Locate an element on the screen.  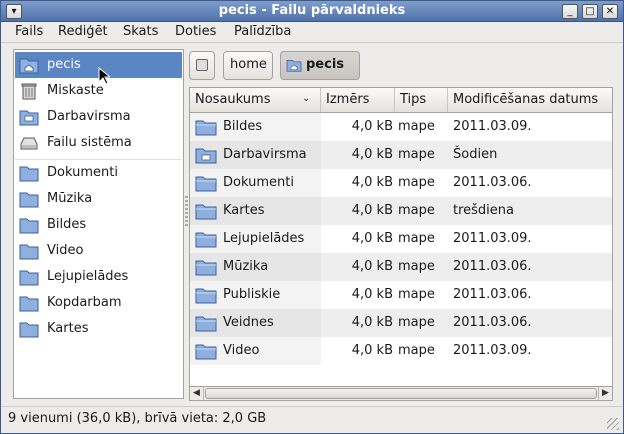
file-row: Video 4,0 kB mape 2011.03.09. is located at coordinates (401, 351).